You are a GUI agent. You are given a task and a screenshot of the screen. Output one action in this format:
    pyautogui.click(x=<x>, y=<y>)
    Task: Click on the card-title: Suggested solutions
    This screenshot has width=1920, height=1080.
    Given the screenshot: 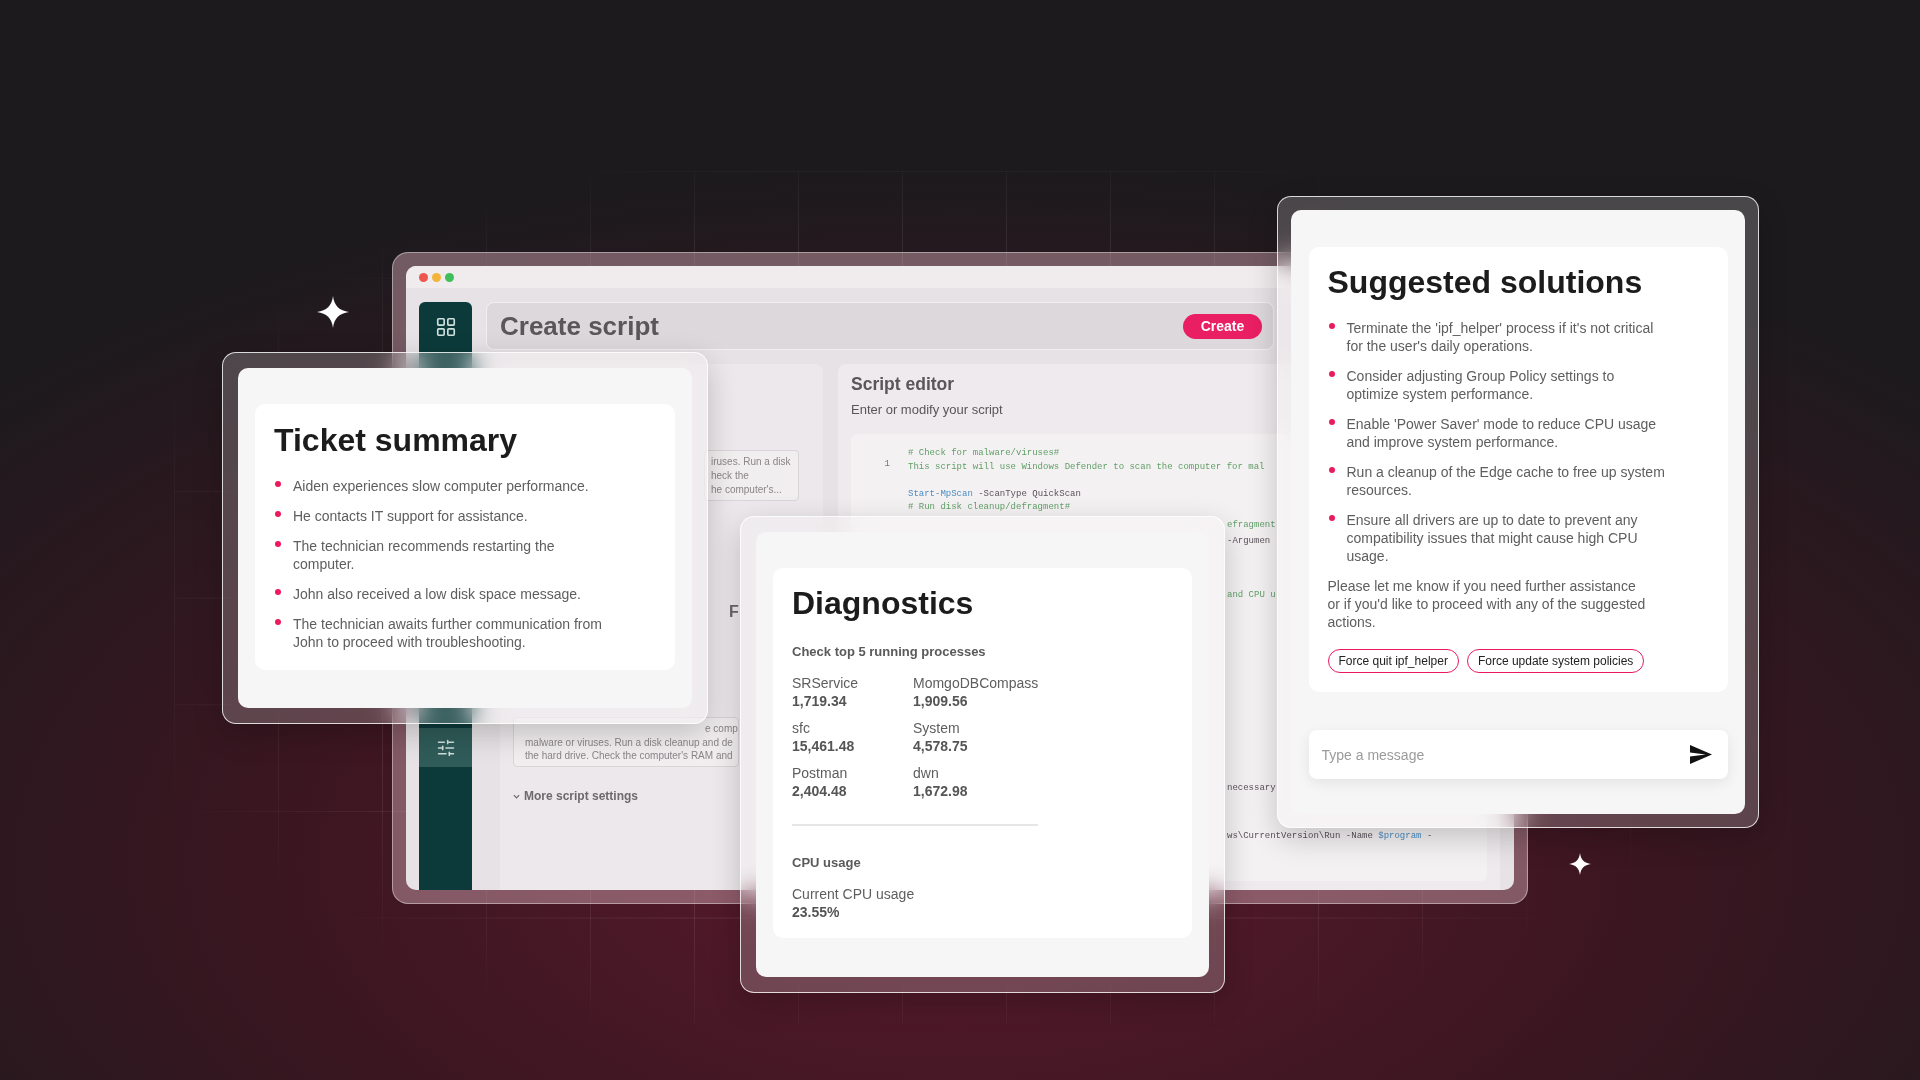 What is the action you would take?
    pyautogui.click(x=1485, y=282)
    